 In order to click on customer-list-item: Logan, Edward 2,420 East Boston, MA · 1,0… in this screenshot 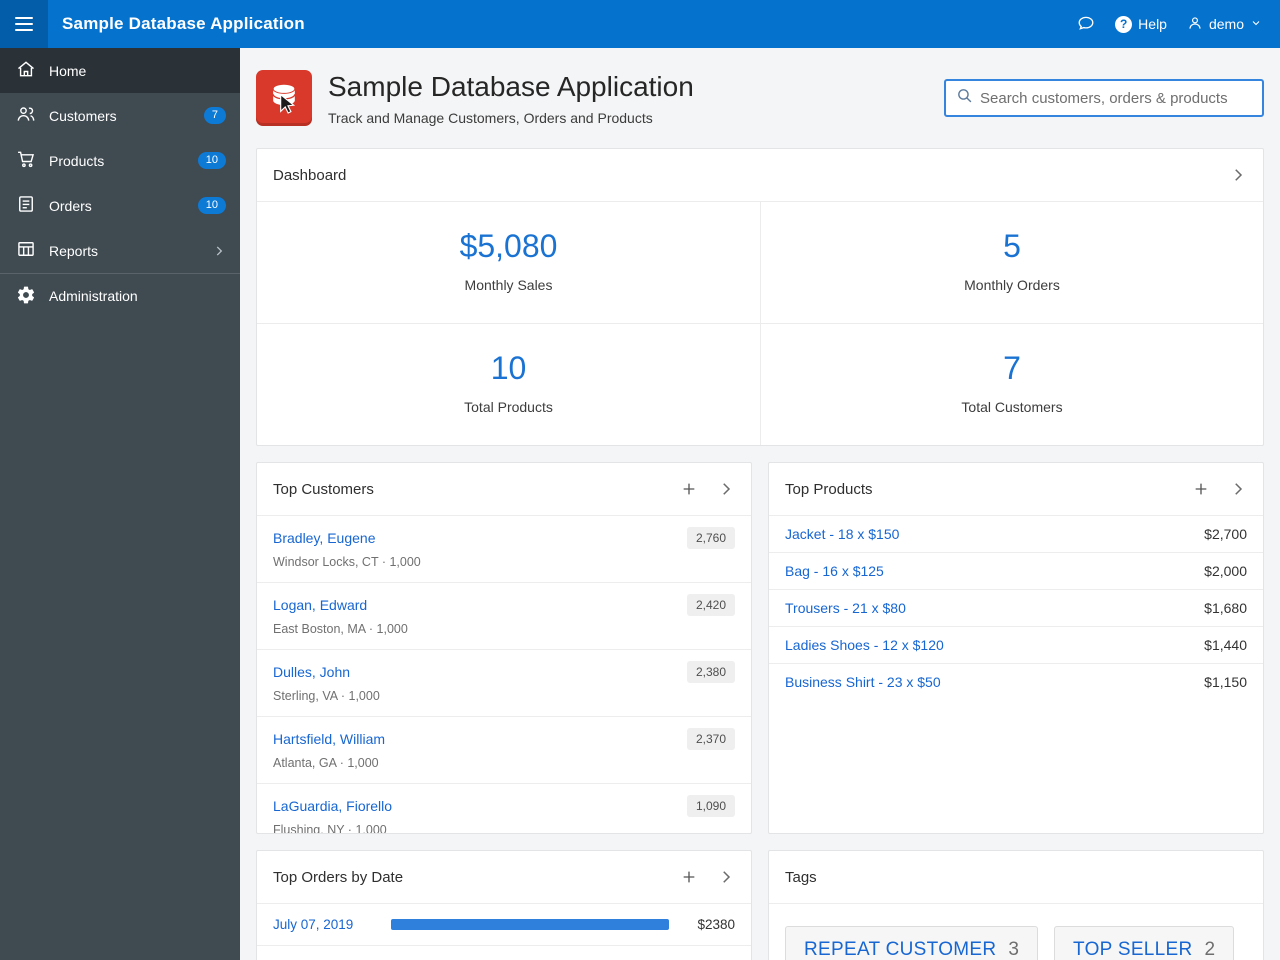, I will do `click(504, 615)`.